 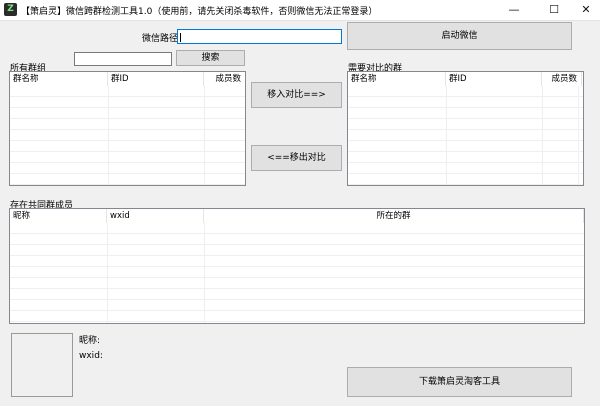 I want to click on launch-wechat-button: 启动微信, so click(x=459, y=36).